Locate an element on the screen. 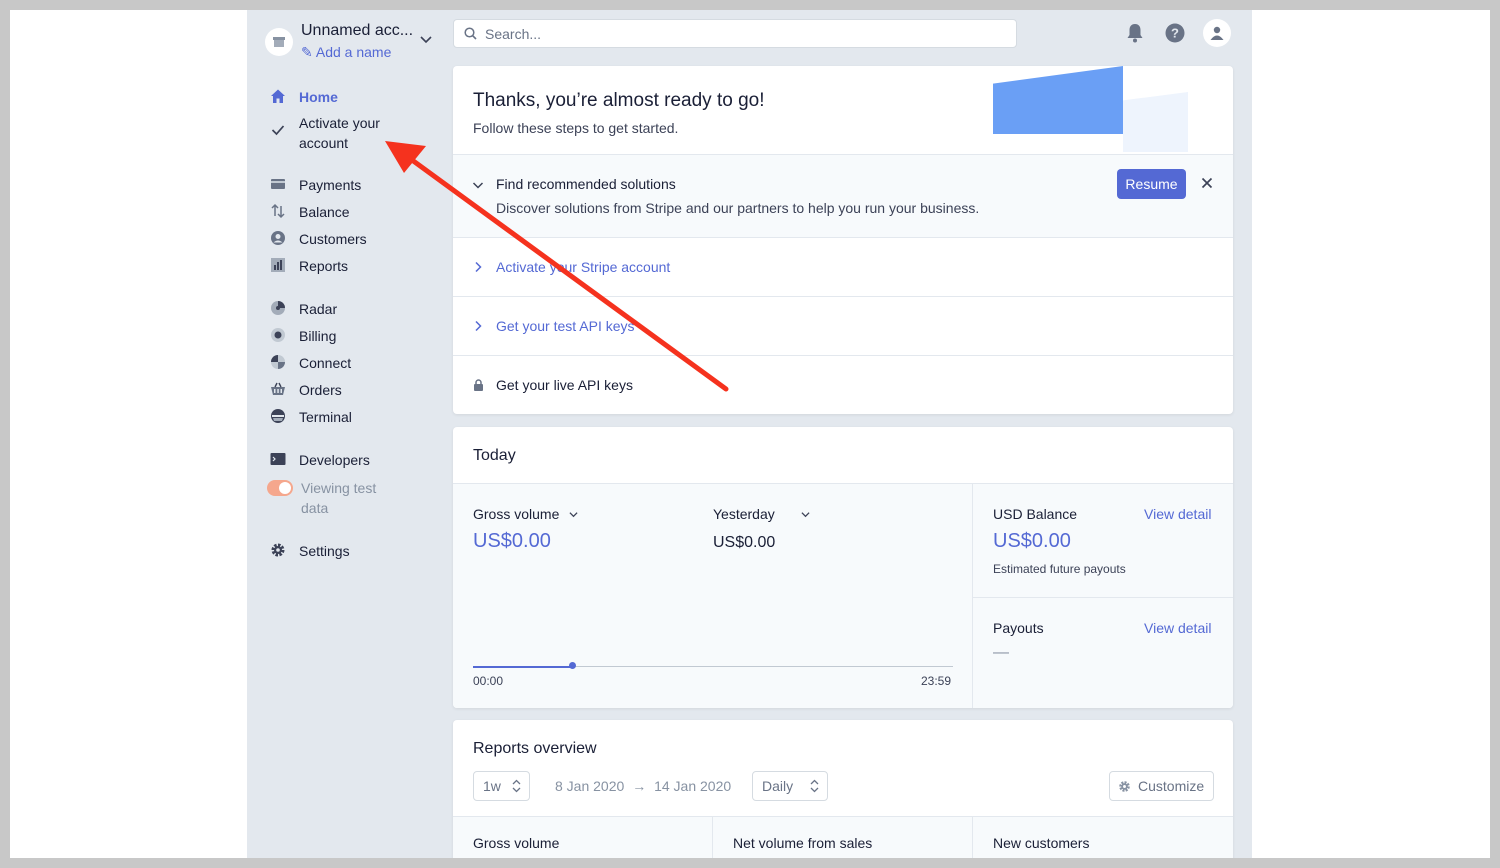 The height and width of the screenshot is (868, 1500). sidebar-item-radar: Radar is located at coordinates (303, 309).